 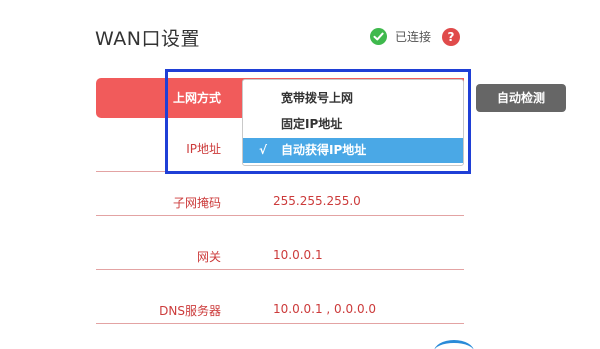 I want to click on connection-status: 已连接, so click(x=400, y=36).